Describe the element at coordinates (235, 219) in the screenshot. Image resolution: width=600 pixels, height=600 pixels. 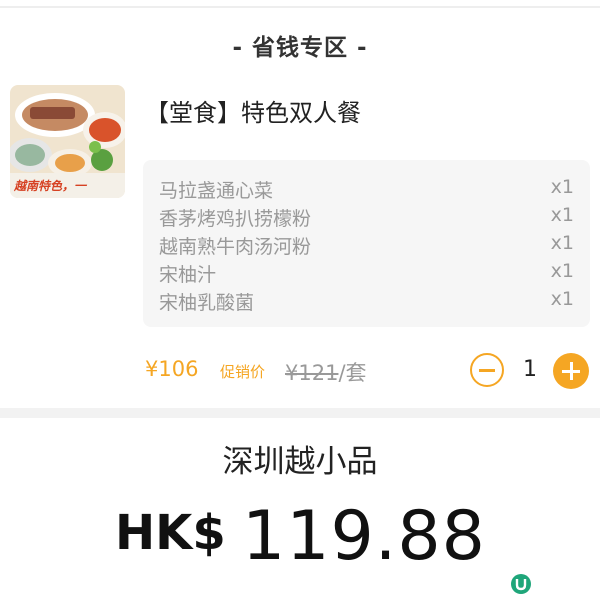
I see `item-name: 香茅烤鸡扒捞檬粉` at that location.